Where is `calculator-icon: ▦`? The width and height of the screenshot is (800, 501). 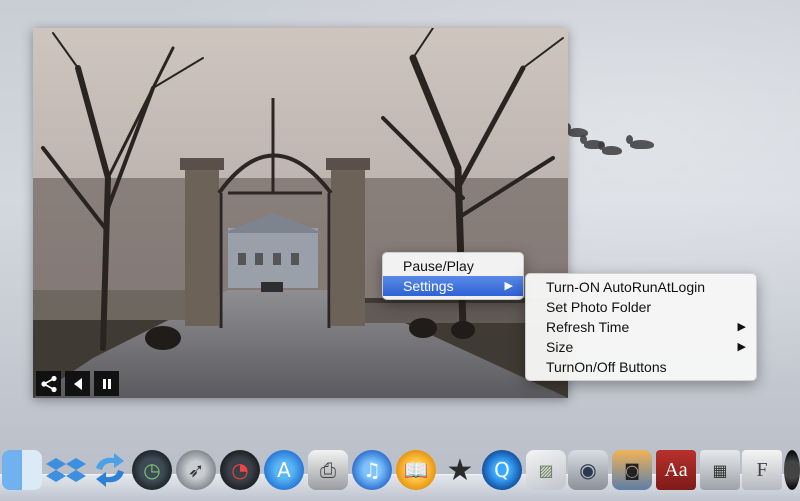 calculator-icon: ▦ is located at coordinates (720, 470).